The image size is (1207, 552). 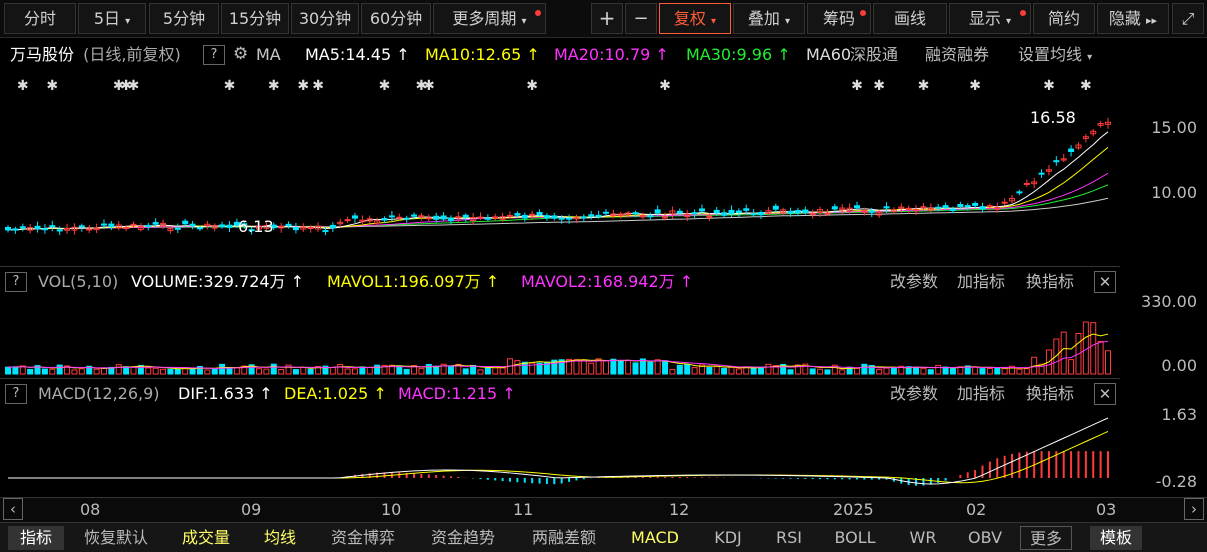 I want to click on ma10-value: MA10:12.65 ↑, so click(x=482, y=54).